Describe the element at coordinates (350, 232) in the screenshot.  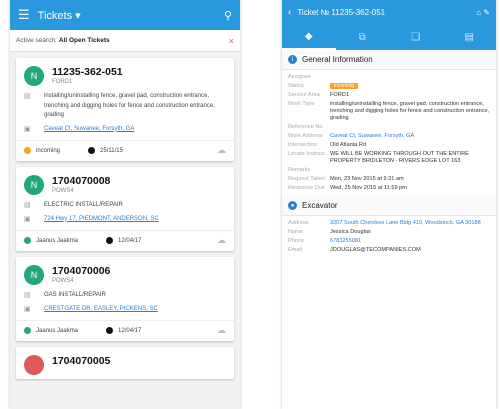
I see `detail-value: Jessica Douglas` at that location.